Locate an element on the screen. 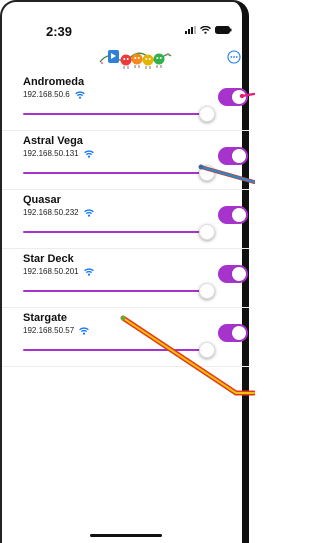 Image resolution: width=320 pixels, height=543 pixels. status-icons is located at coordinates (208, 30).